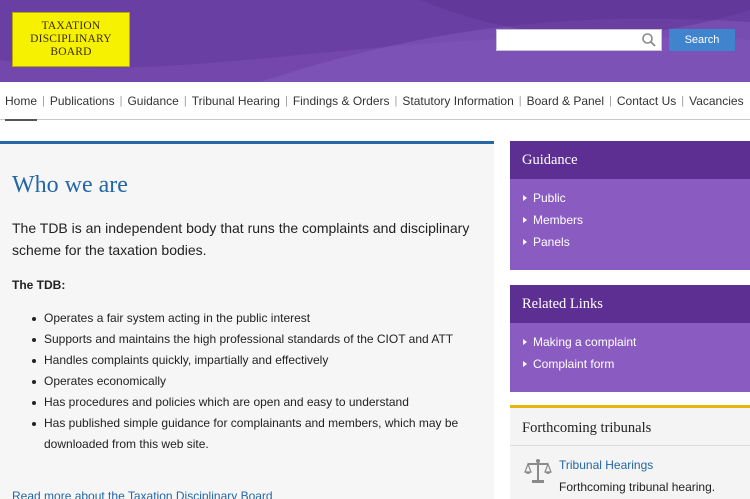 This screenshot has width=750, height=499. Describe the element at coordinates (341, 101) in the screenshot. I see `nav-findings-orders: Findings & Orders` at that location.